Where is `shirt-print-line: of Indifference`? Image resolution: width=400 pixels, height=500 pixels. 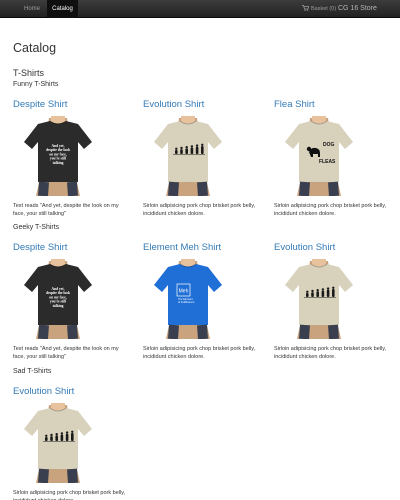
shirt-print-line: of Indifference is located at coordinates (186, 302).